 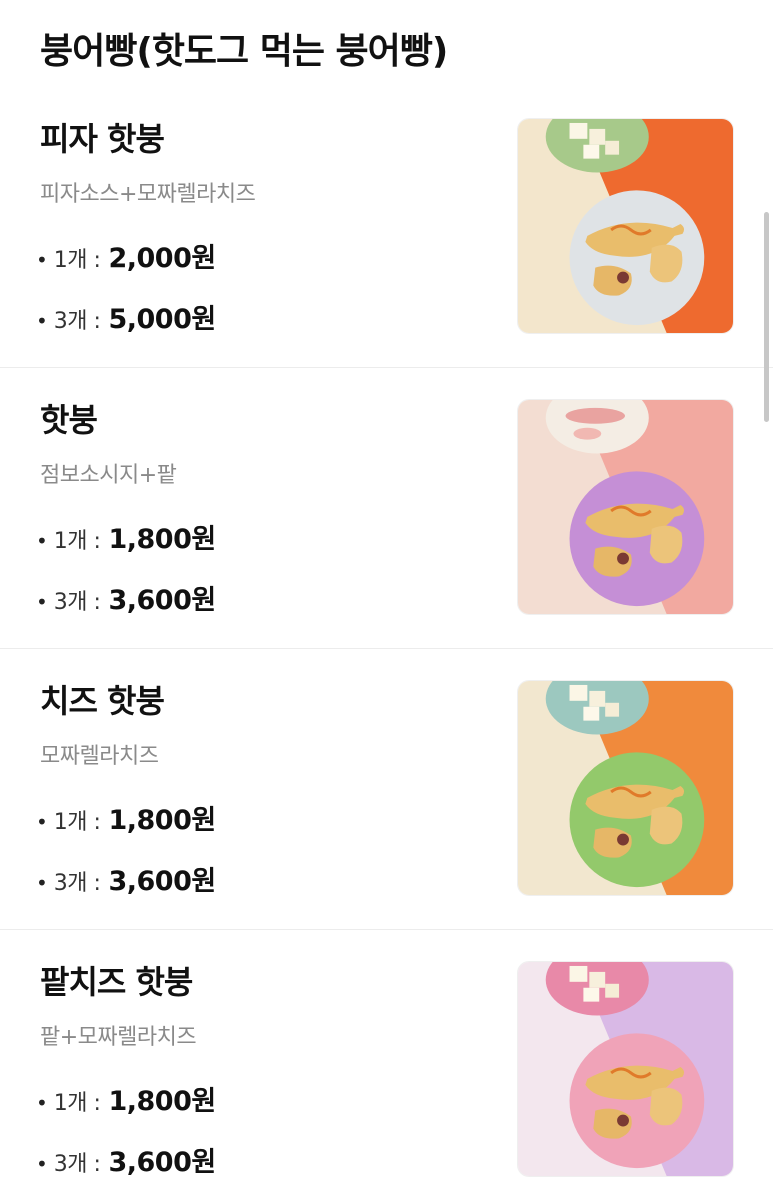 I want to click on price-row: • 1개 : 2,000원, so click(x=126, y=255).